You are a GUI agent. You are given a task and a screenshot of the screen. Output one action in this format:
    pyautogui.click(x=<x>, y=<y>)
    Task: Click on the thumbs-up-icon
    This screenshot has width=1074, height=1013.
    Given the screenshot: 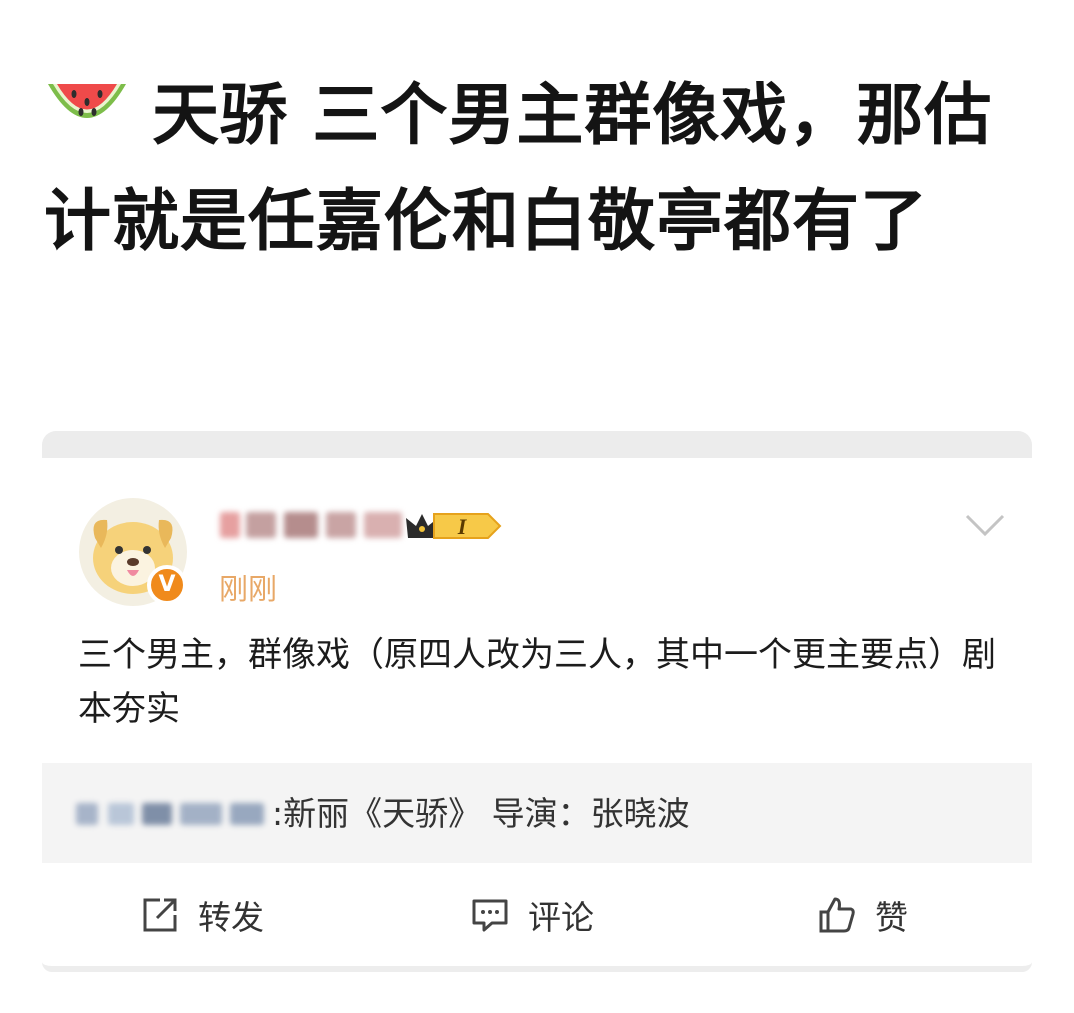 What is the action you would take?
    pyautogui.click(x=837, y=915)
    